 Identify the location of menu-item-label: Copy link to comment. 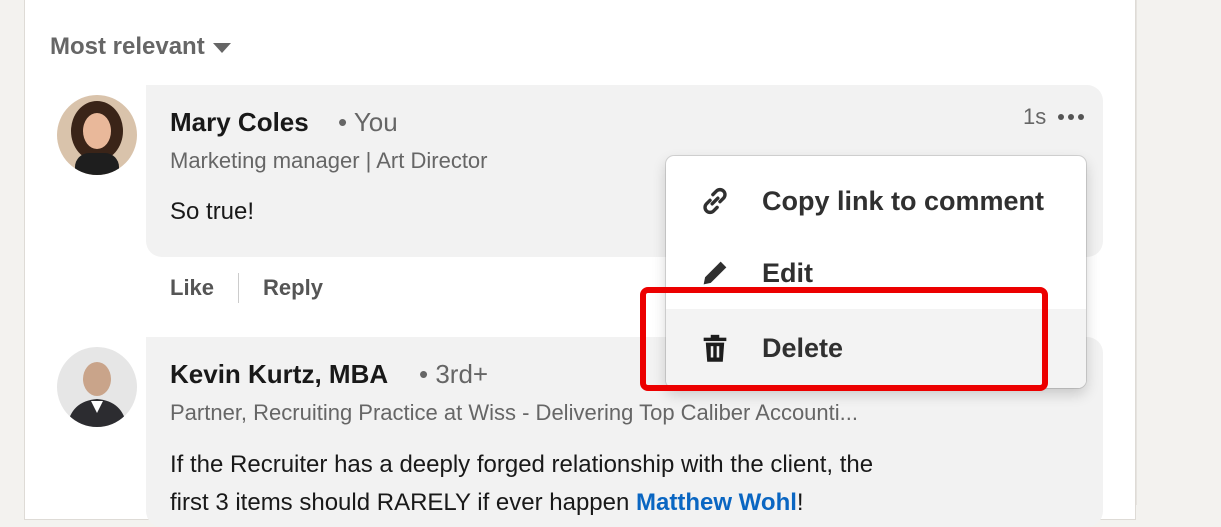
(903, 200).